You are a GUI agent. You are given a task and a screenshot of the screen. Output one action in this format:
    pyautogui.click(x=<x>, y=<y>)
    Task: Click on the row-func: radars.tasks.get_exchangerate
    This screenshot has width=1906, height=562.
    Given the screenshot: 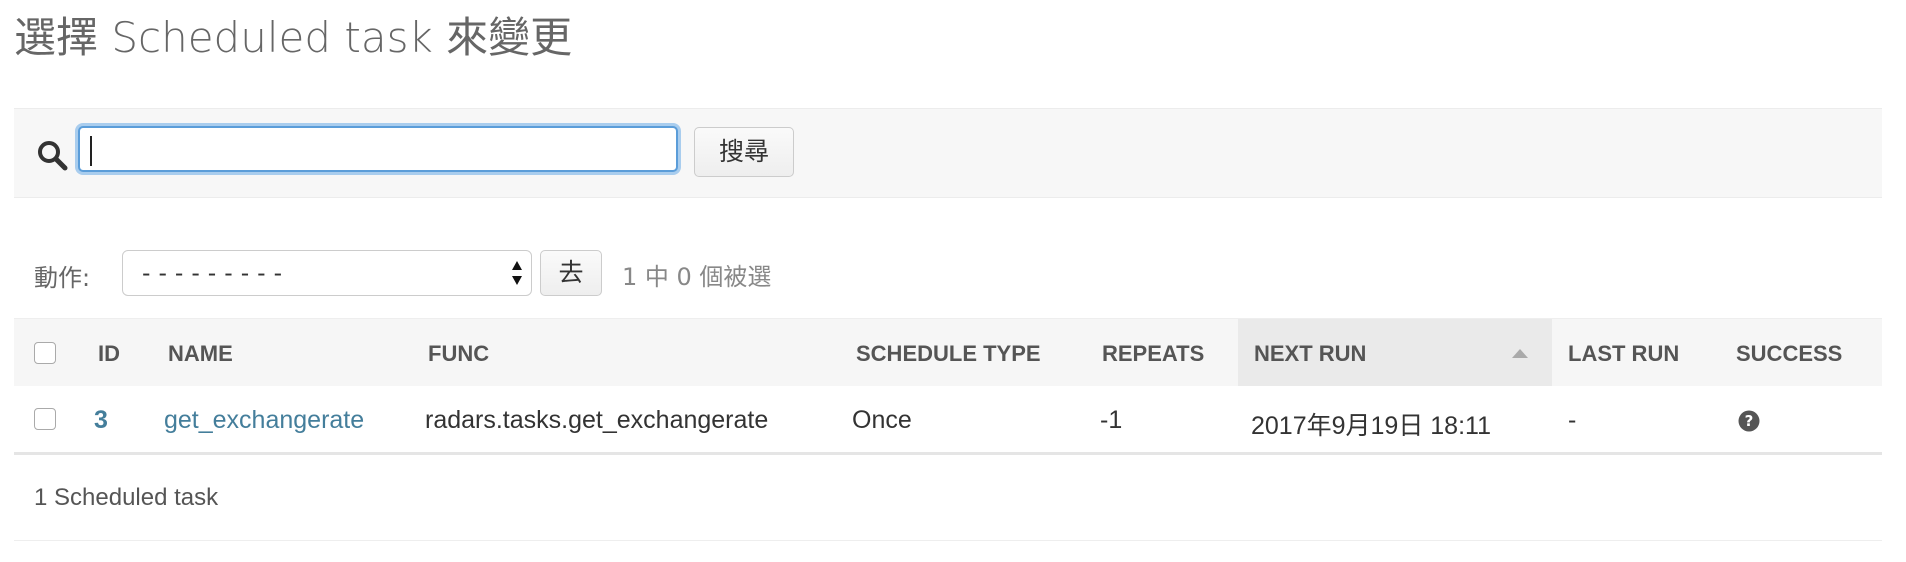 What is the action you would take?
    pyautogui.click(x=597, y=420)
    